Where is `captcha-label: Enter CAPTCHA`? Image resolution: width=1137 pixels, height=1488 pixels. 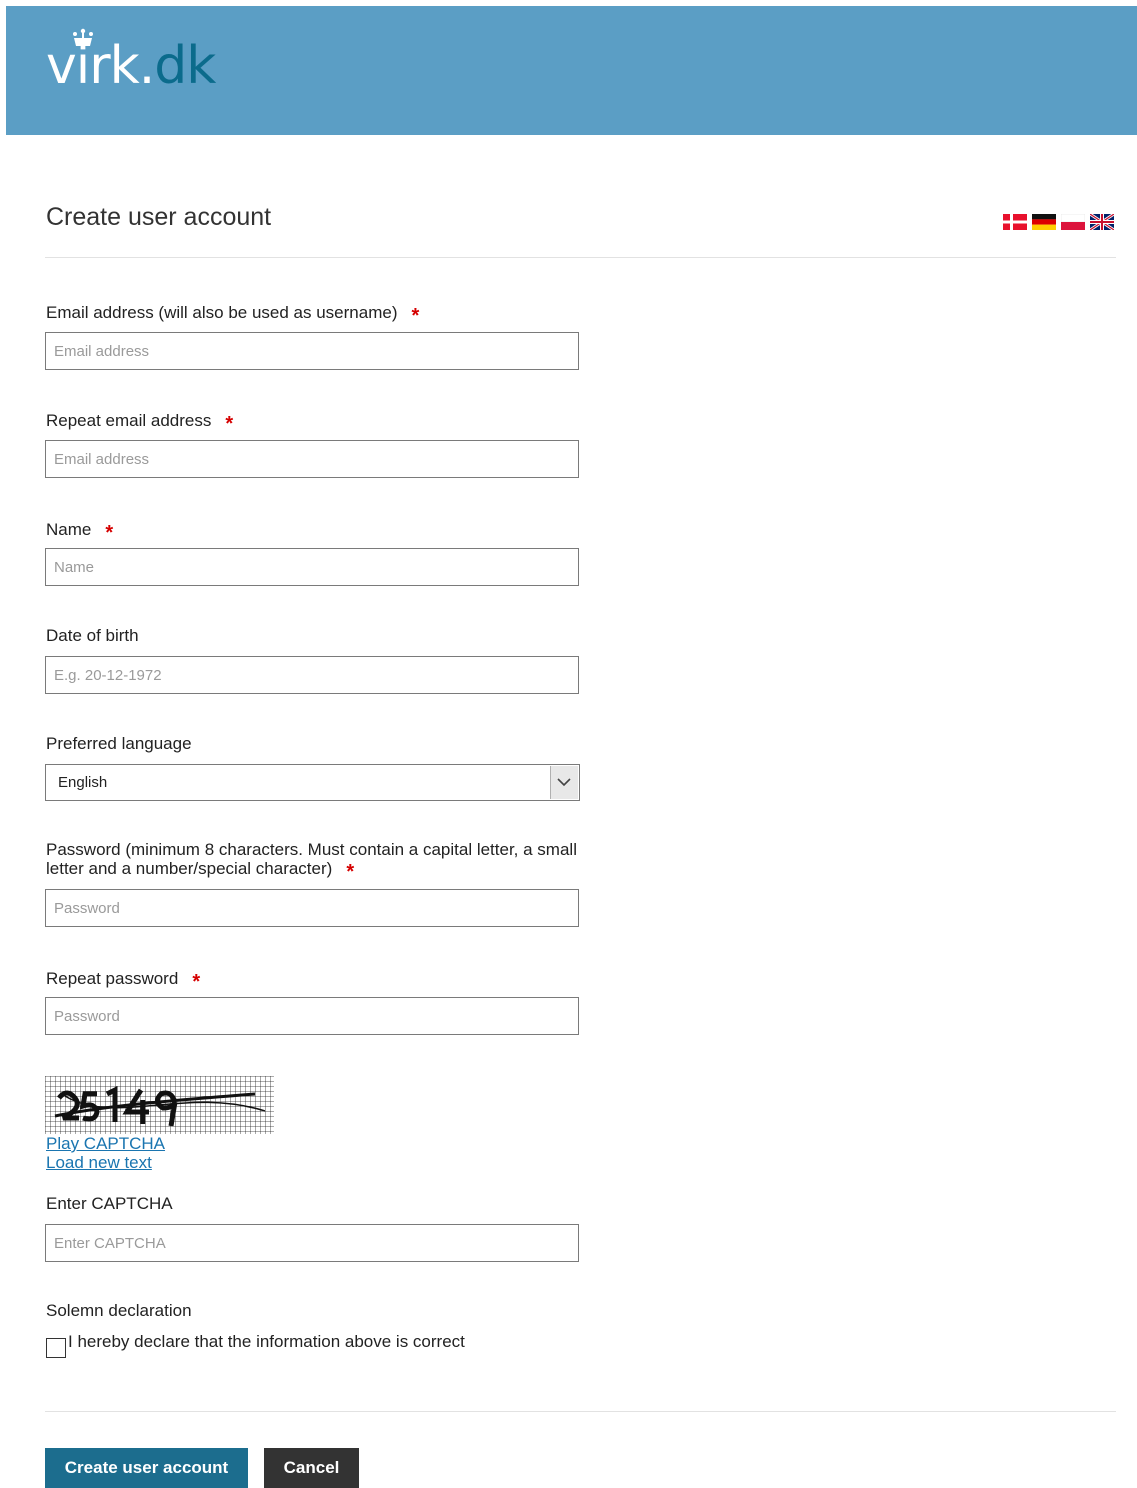
captcha-label: Enter CAPTCHA is located at coordinates (109, 1203).